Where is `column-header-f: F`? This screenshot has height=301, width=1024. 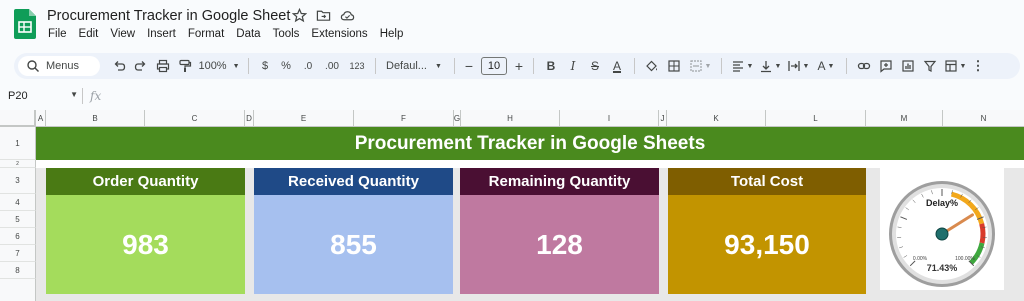
column-header-f: F is located at coordinates (404, 118).